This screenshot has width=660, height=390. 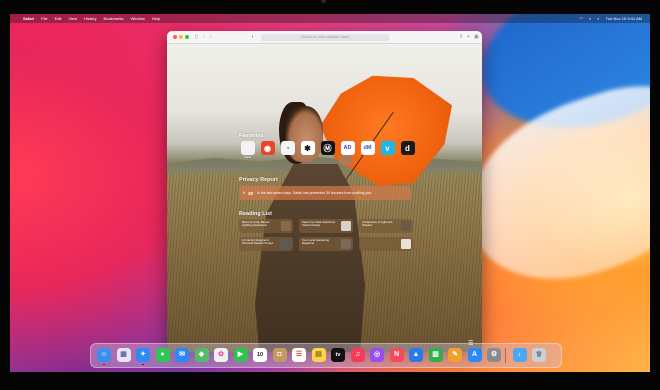 What do you see at coordinates (201, 355) in the screenshot?
I see `maps-app-icon: ◈` at bounding box center [201, 355].